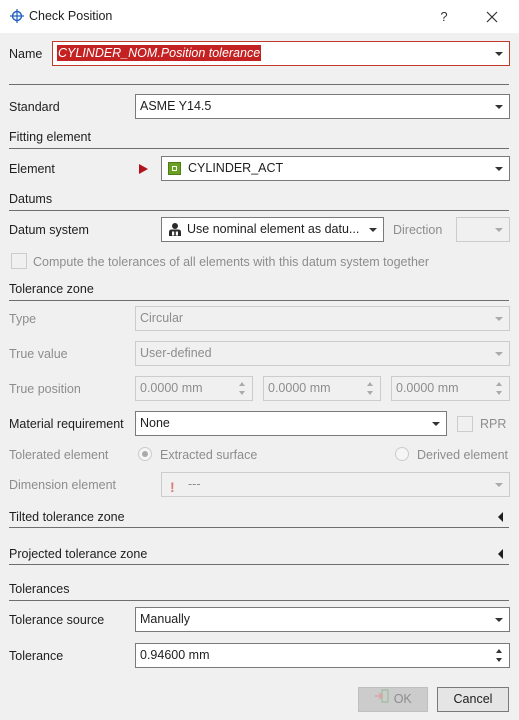 The width and height of the screenshot is (519, 720). Describe the element at coordinates (26, 54) in the screenshot. I see `name-label: Name` at that location.